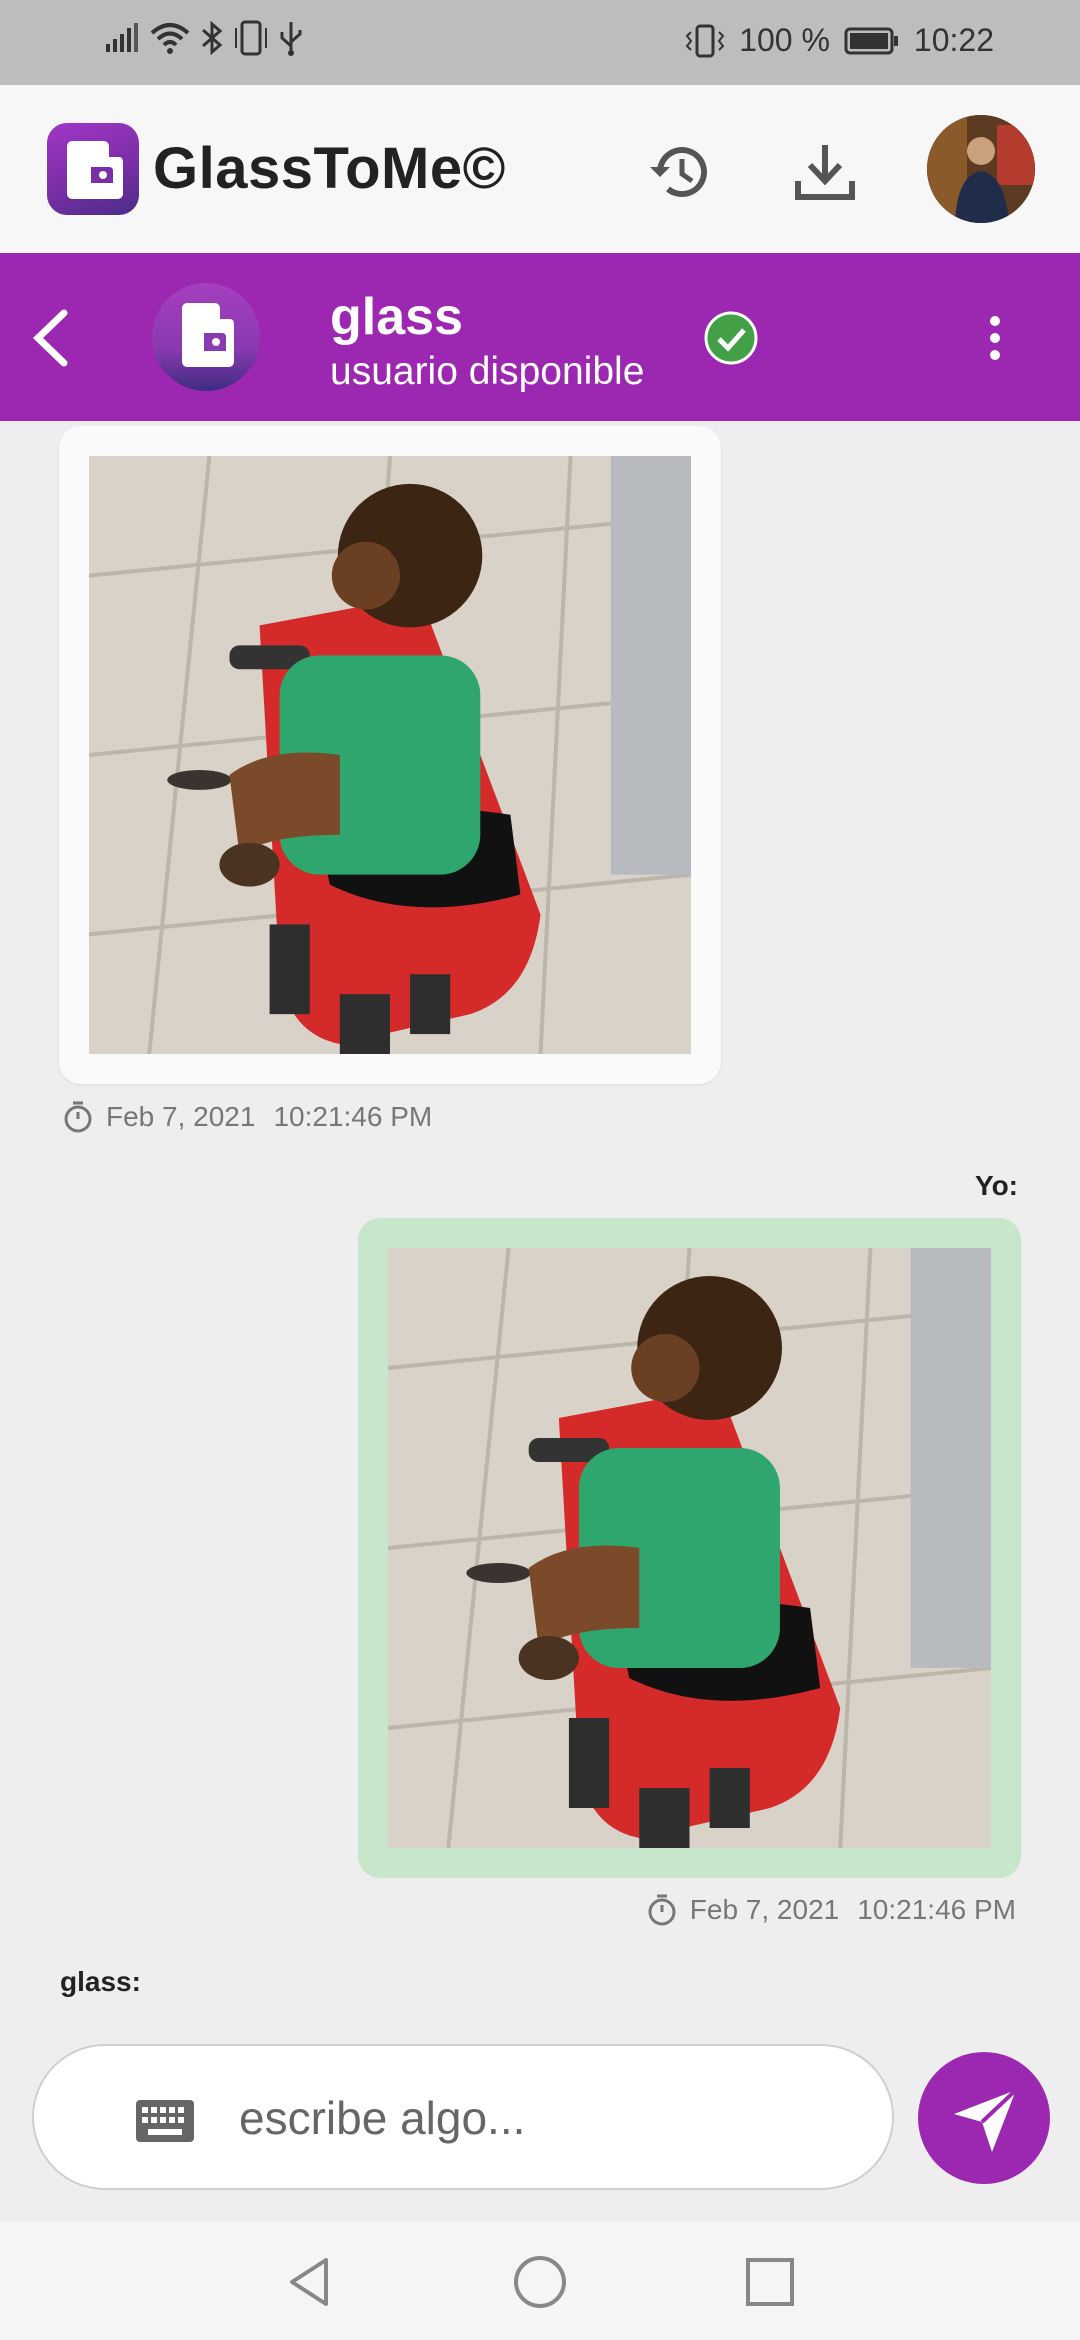  Describe the element at coordinates (396, 317) in the screenshot. I see `contact-name: glass` at that location.